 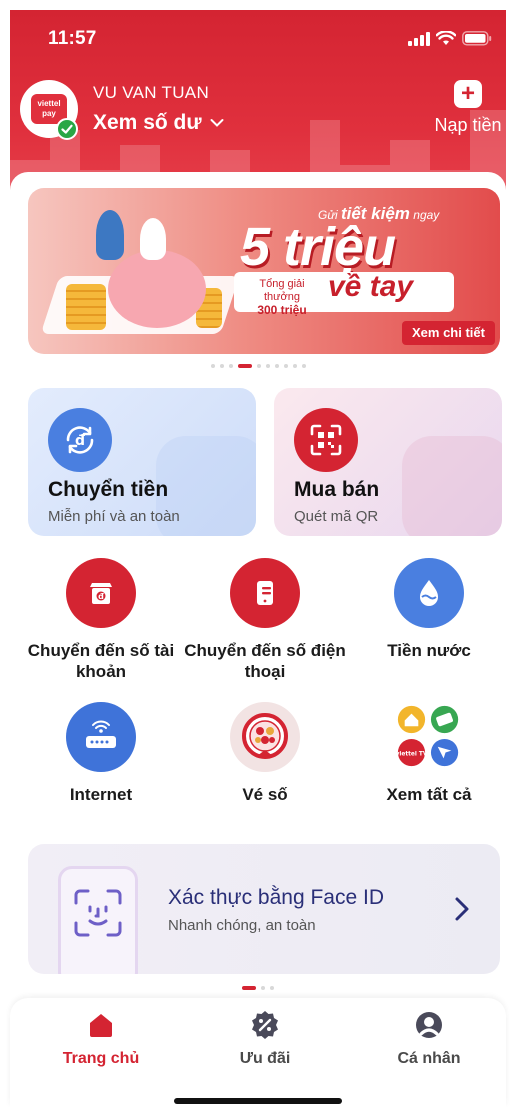 I want to click on service-water-bill: Tiền nước, so click(x=429, y=609).